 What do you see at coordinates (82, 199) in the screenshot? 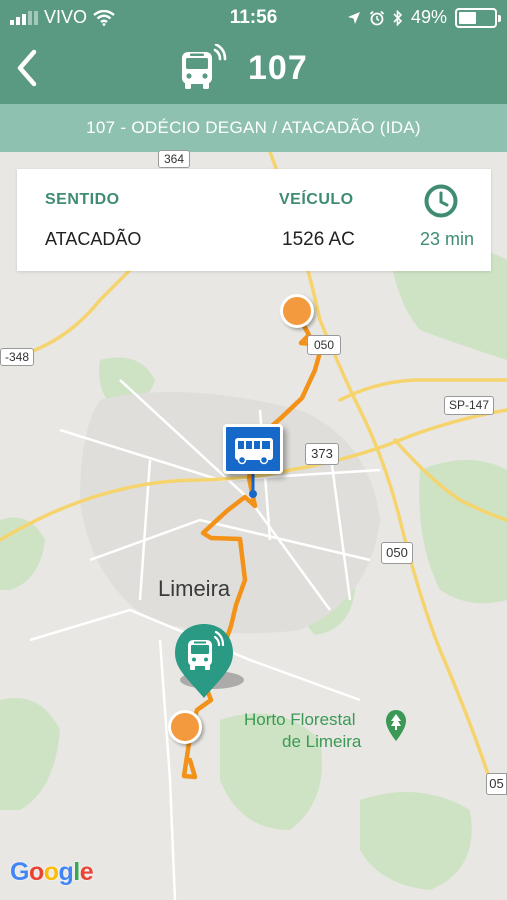
I see `direction-label: SENTIDO` at bounding box center [82, 199].